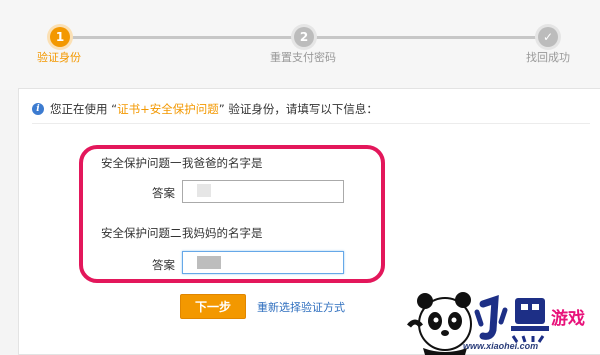 The image size is (600, 355). What do you see at coordinates (59, 57) in the screenshot?
I see `step-1-label: 验证身份` at bounding box center [59, 57].